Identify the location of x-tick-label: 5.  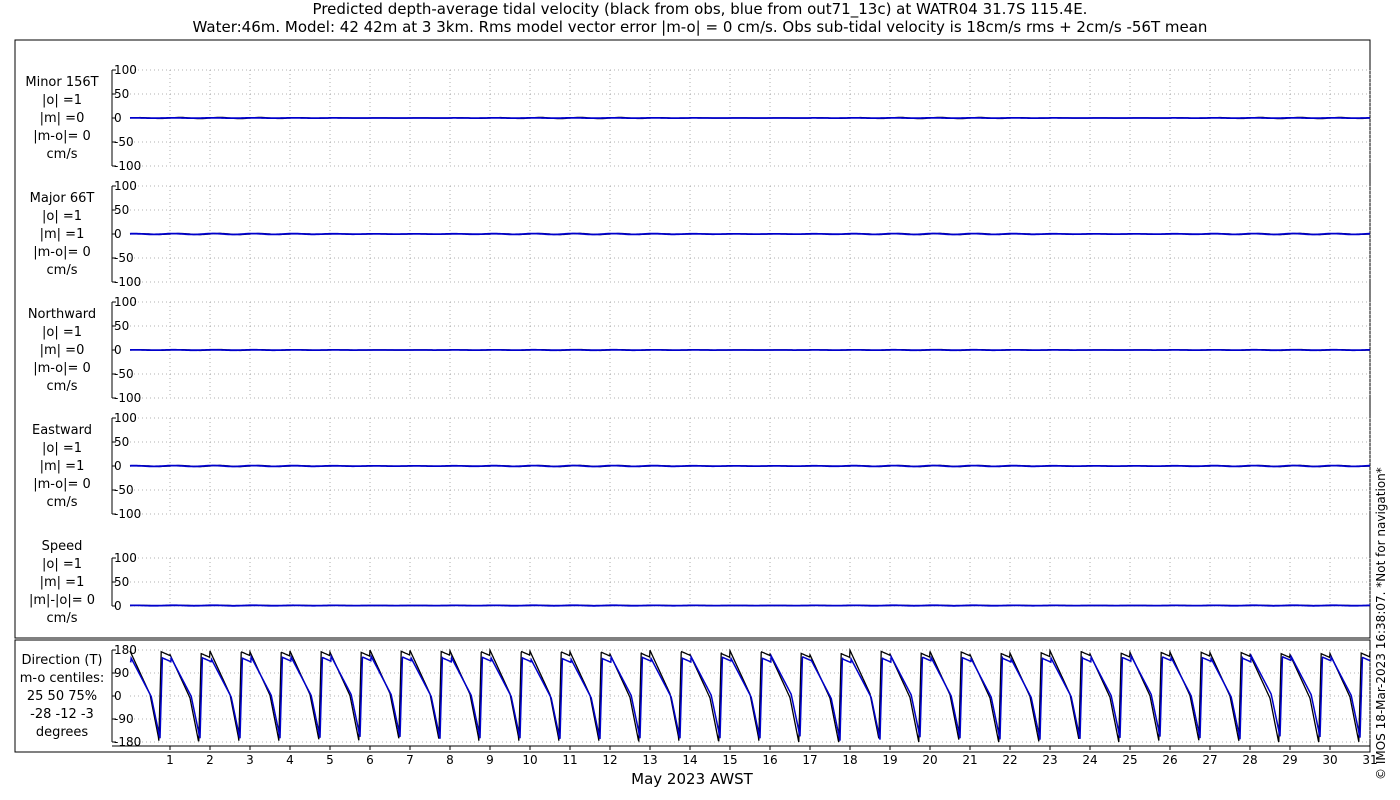
(330, 760).